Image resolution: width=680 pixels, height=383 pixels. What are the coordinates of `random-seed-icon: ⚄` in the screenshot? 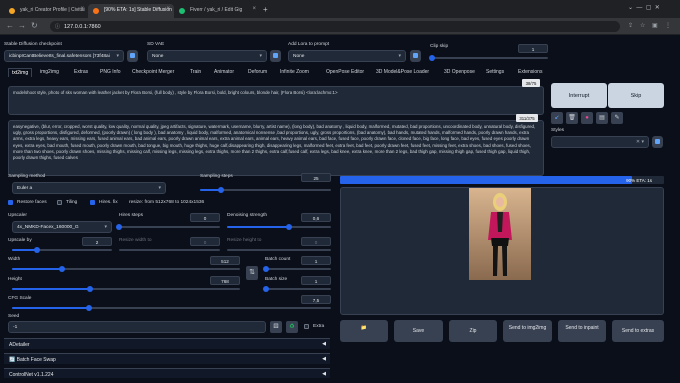 It's located at (276, 327).